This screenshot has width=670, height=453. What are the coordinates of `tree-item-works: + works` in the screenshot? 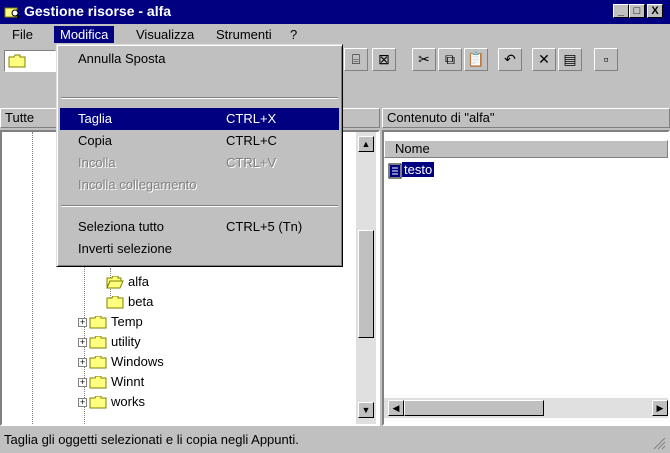 It's located at (111, 402).